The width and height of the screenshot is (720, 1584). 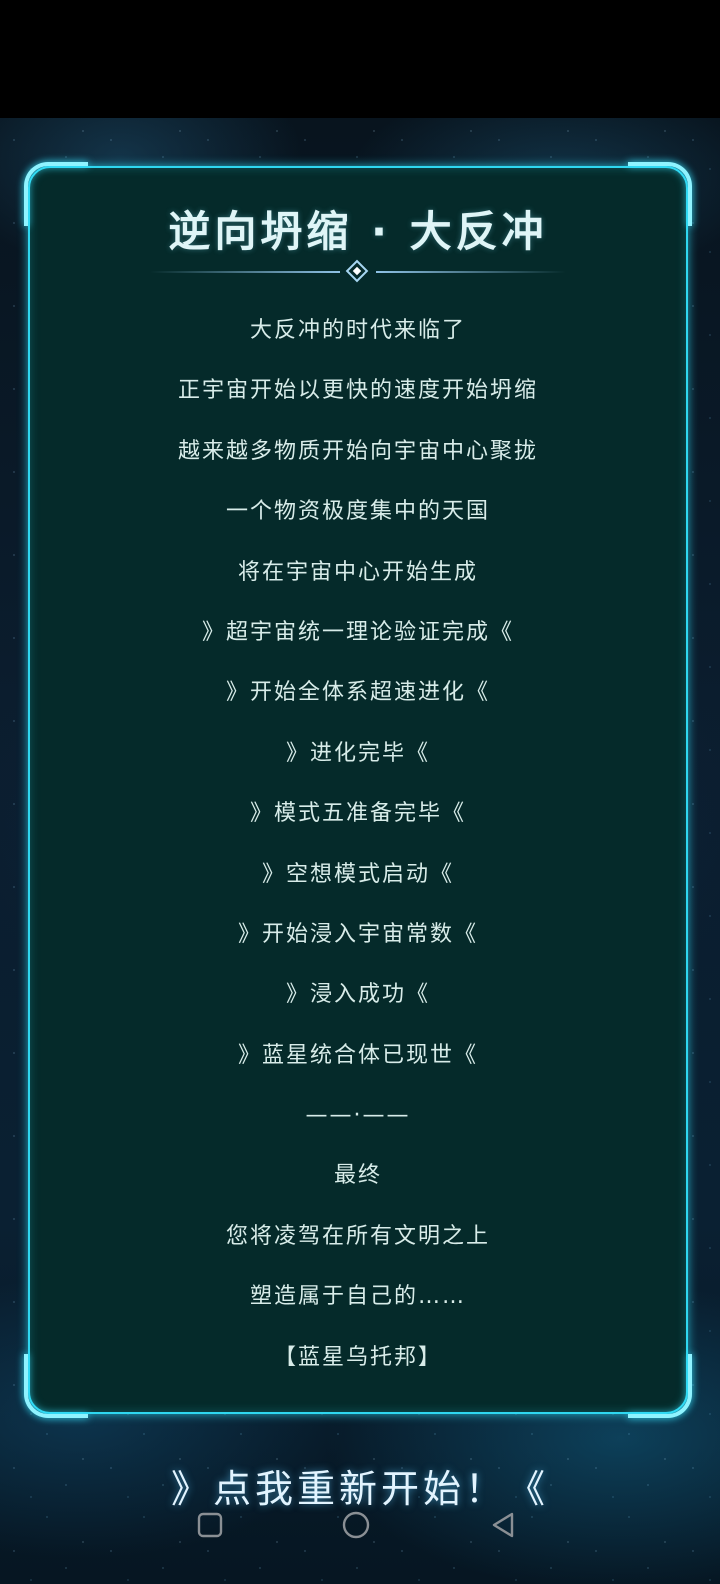 What do you see at coordinates (357, 1236) in the screenshot?
I see `story-line: 您将凌驾在所有文明之上` at bounding box center [357, 1236].